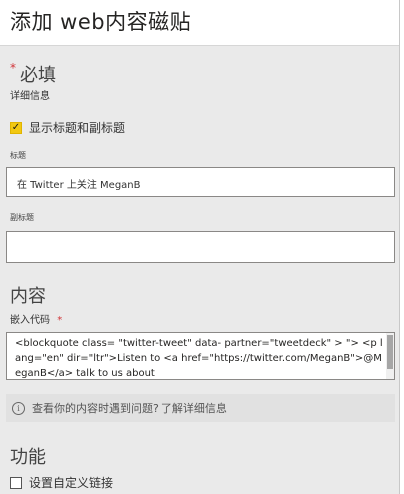 The width and height of the screenshot is (404, 494). I want to click on custom-link-label: 设置自定义链接, so click(71, 483).